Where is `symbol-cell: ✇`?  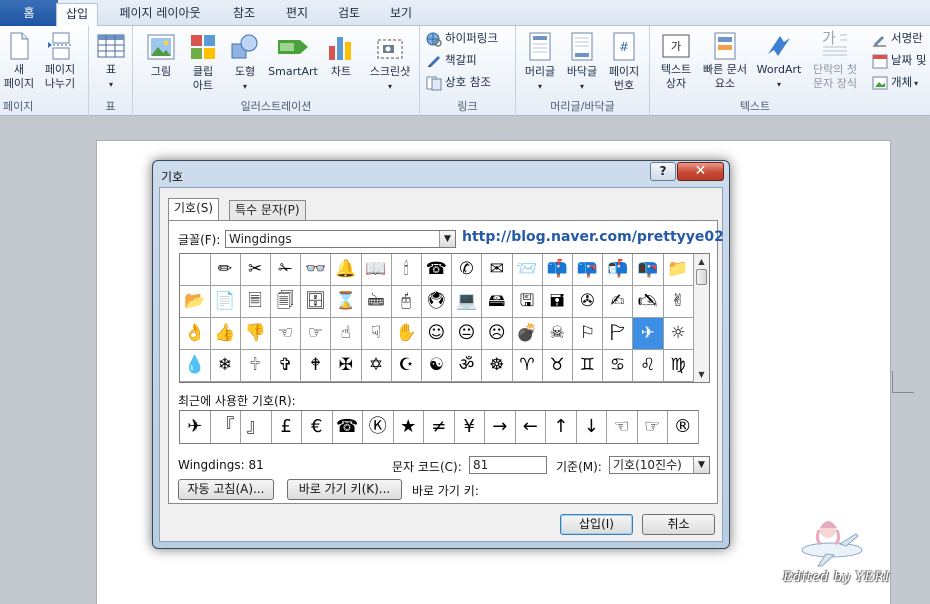
symbol-cell: ✇ is located at coordinates (588, 302).